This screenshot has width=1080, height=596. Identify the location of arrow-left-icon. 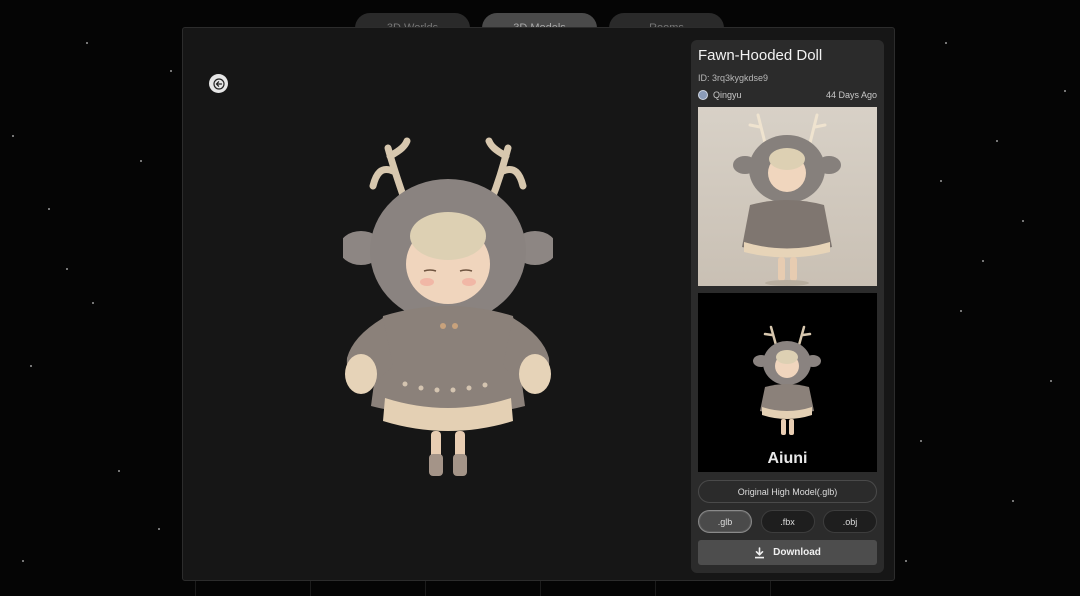
(218, 83).